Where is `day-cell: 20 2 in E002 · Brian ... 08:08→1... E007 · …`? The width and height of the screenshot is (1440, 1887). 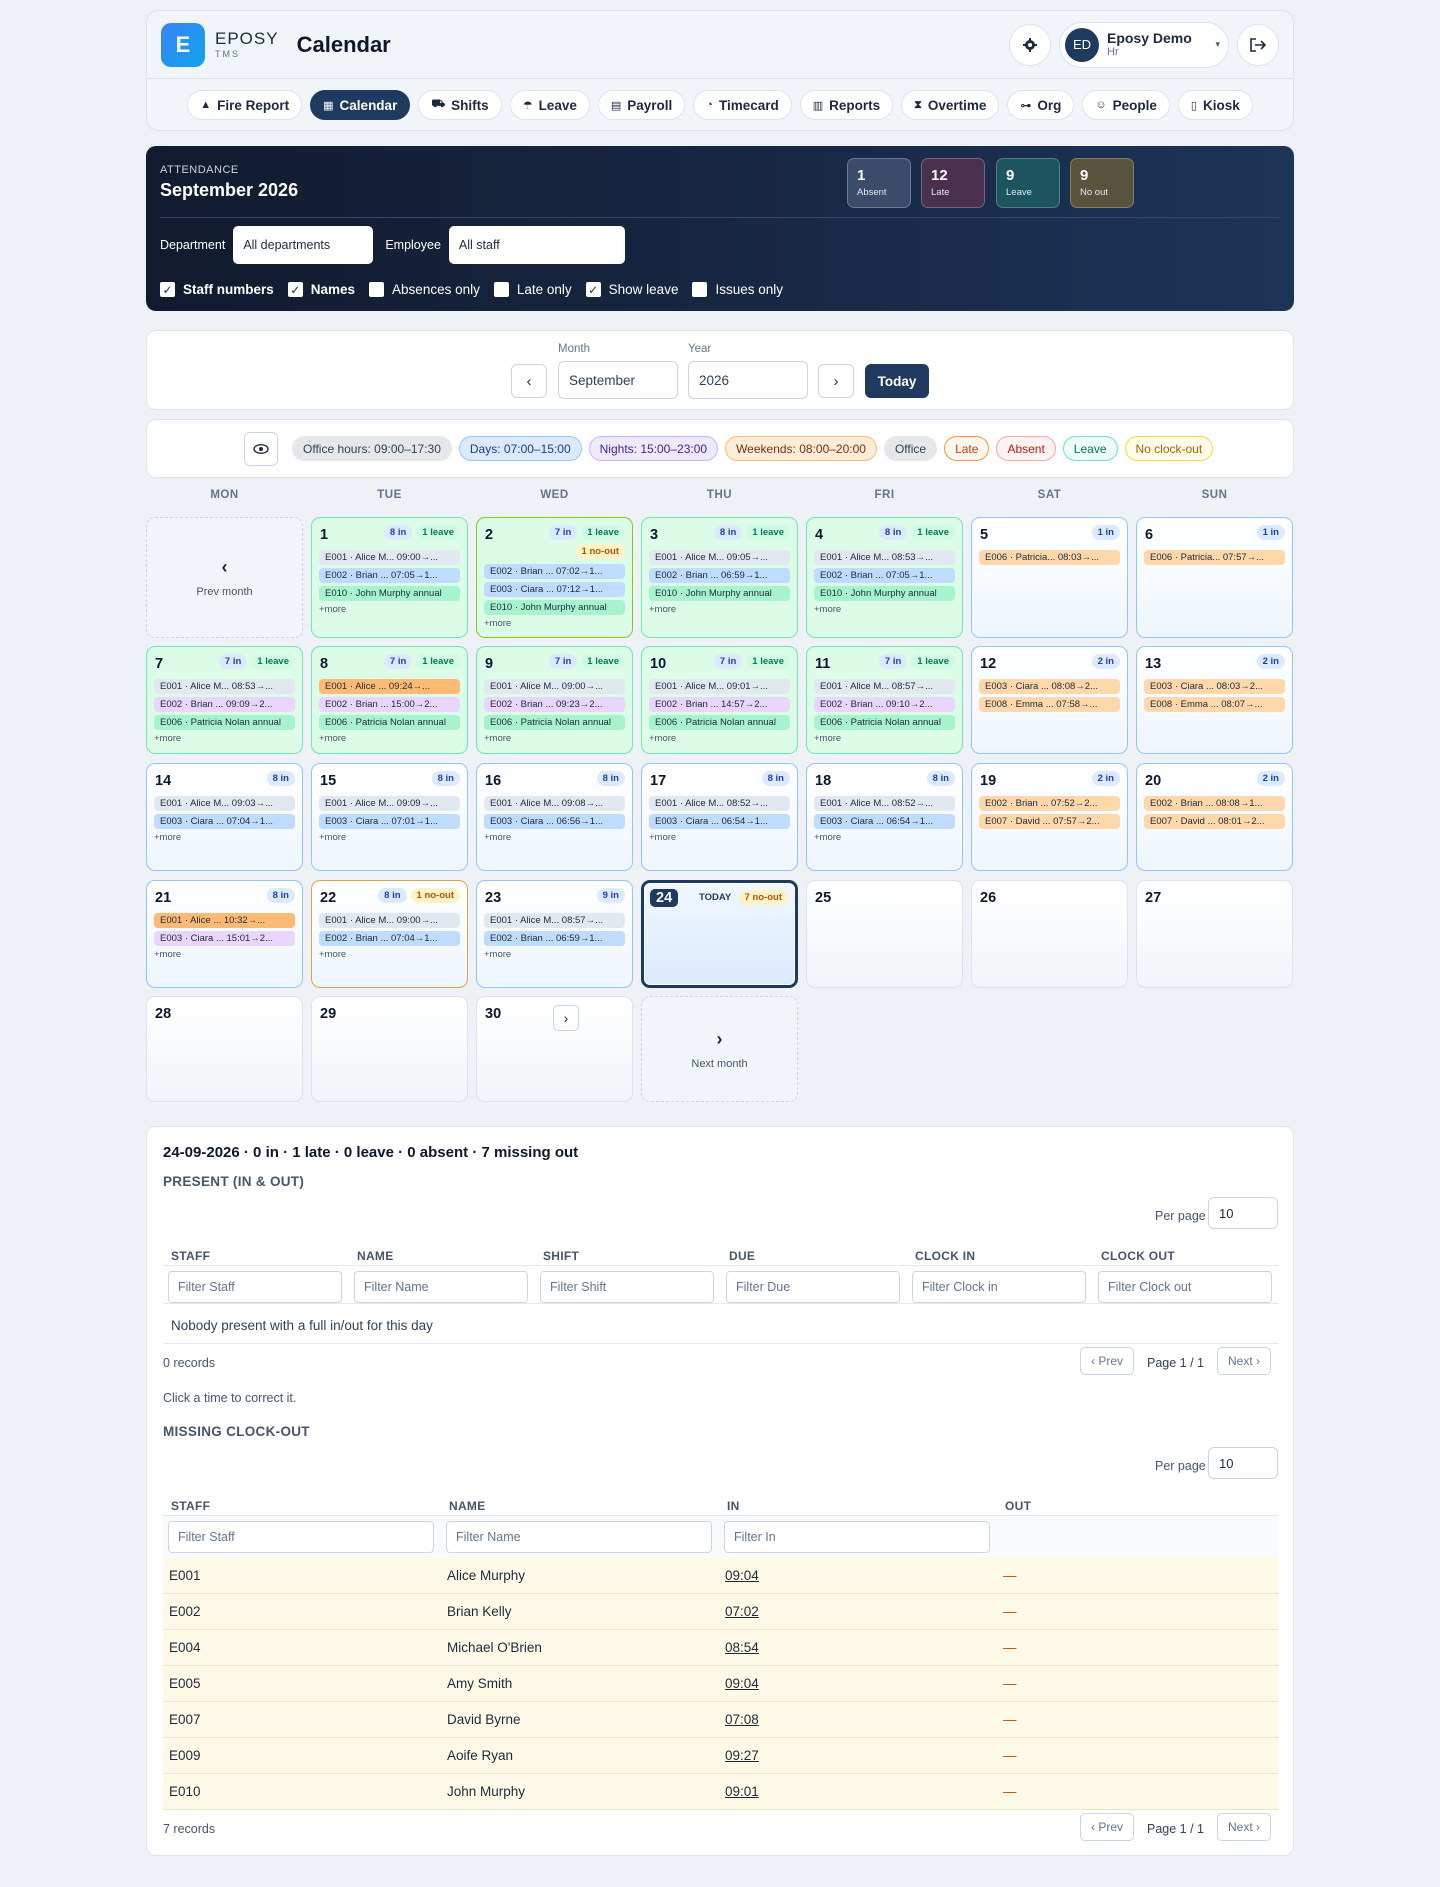
day-cell: 20 2 in E002 · Brian ... 08:08→1... E007 · … is located at coordinates (1214, 817).